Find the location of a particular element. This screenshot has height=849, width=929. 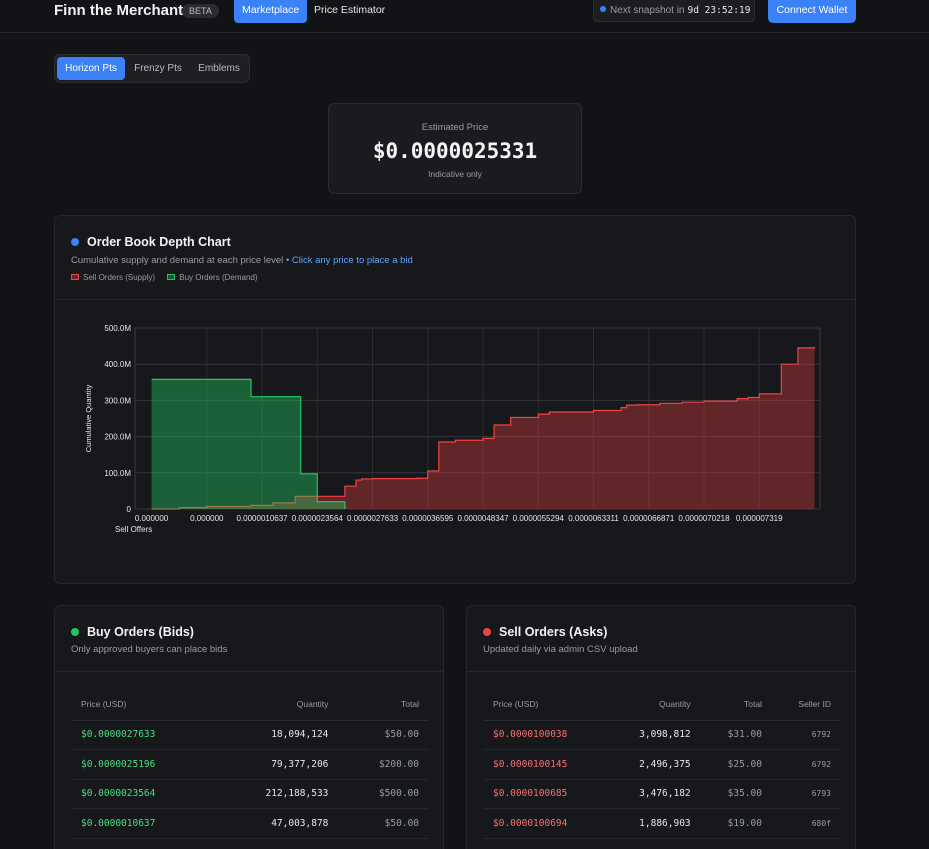

sell-swatch-icon is located at coordinates (75, 276).